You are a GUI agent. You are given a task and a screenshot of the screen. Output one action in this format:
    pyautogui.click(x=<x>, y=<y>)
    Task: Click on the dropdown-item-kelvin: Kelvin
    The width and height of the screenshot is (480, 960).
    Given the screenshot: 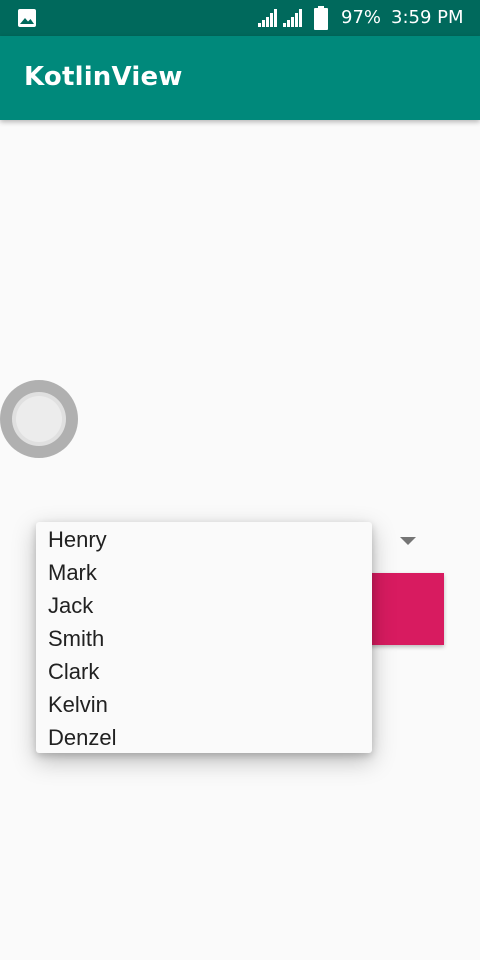 What is the action you would take?
    pyautogui.click(x=204, y=704)
    